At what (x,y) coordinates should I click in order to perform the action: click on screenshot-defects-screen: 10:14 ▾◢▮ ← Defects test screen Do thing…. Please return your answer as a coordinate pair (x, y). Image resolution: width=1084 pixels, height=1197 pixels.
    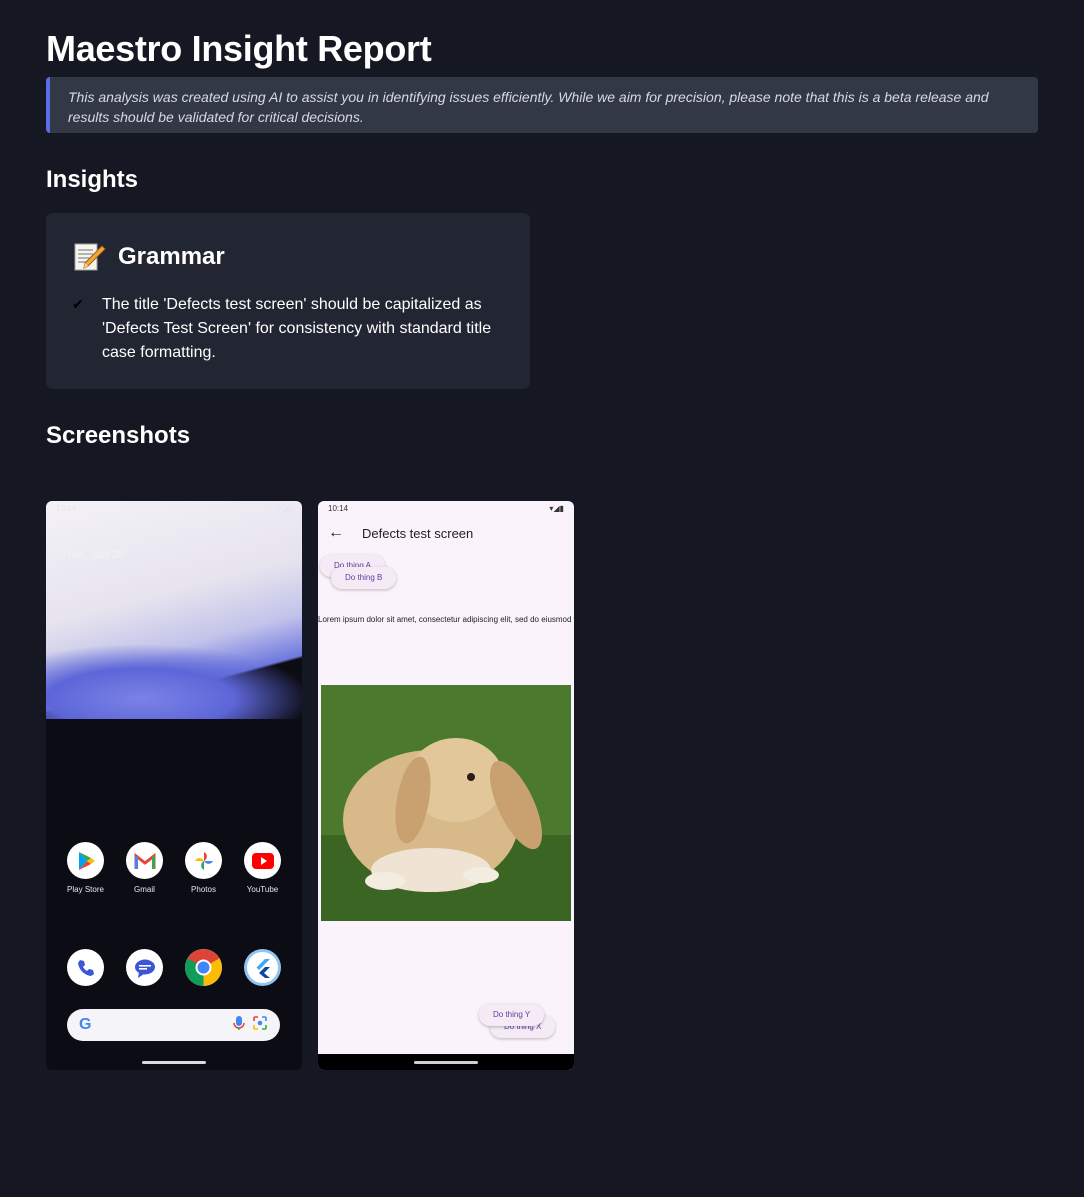
    Looking at the image, I should click on (446, 785).